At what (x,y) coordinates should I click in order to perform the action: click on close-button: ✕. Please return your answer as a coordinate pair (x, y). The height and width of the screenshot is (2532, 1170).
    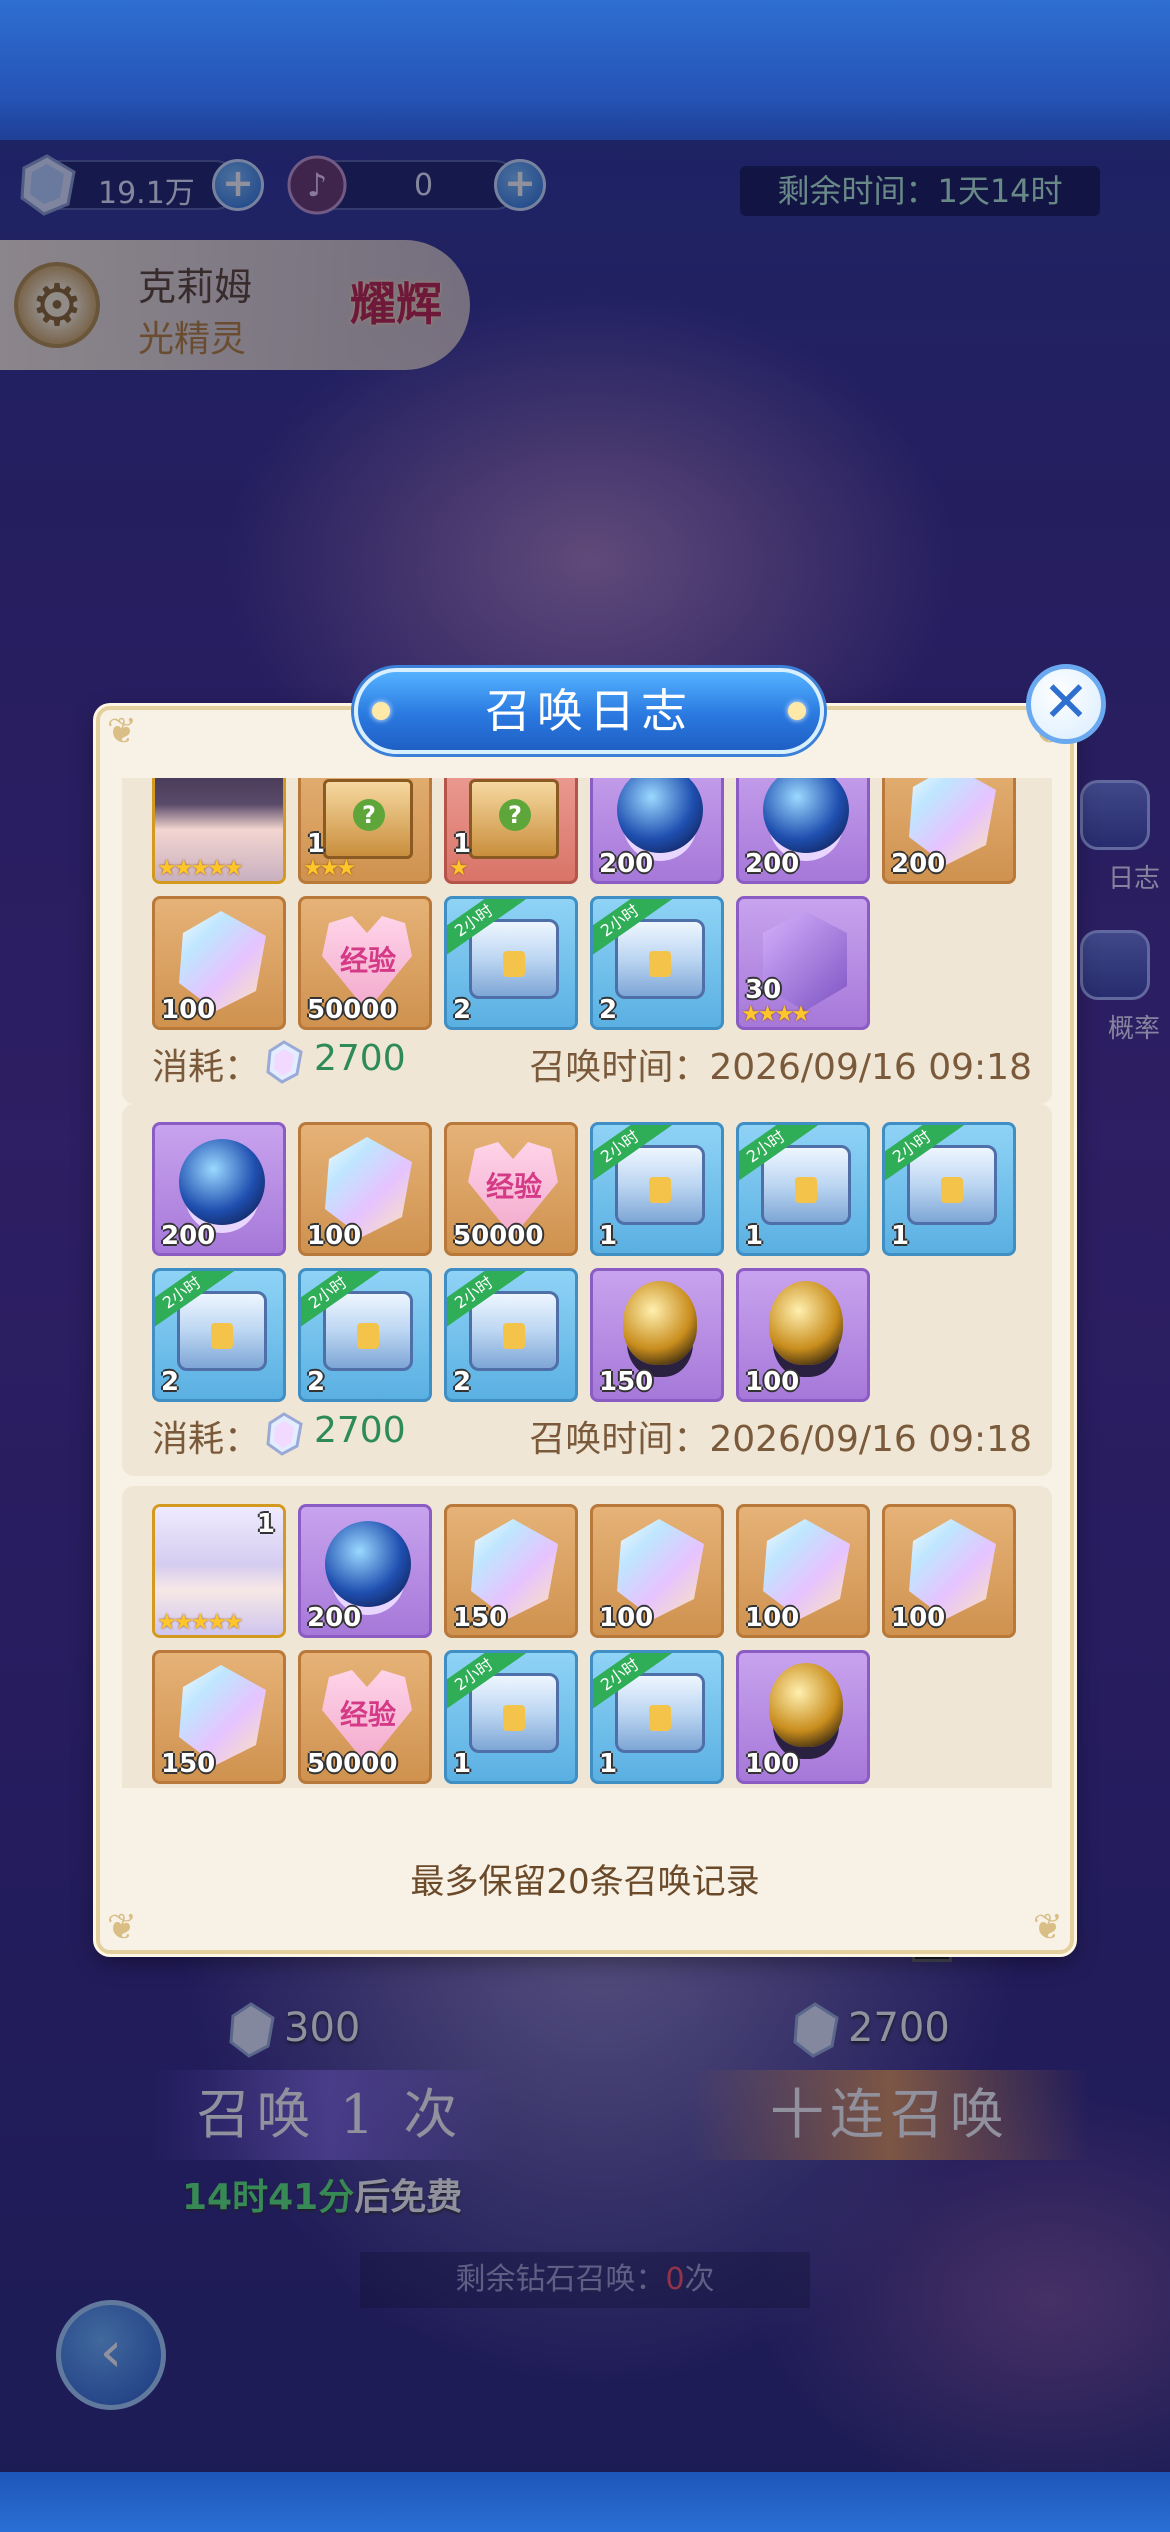
    Looking at the image, I should click on (1066, 704).